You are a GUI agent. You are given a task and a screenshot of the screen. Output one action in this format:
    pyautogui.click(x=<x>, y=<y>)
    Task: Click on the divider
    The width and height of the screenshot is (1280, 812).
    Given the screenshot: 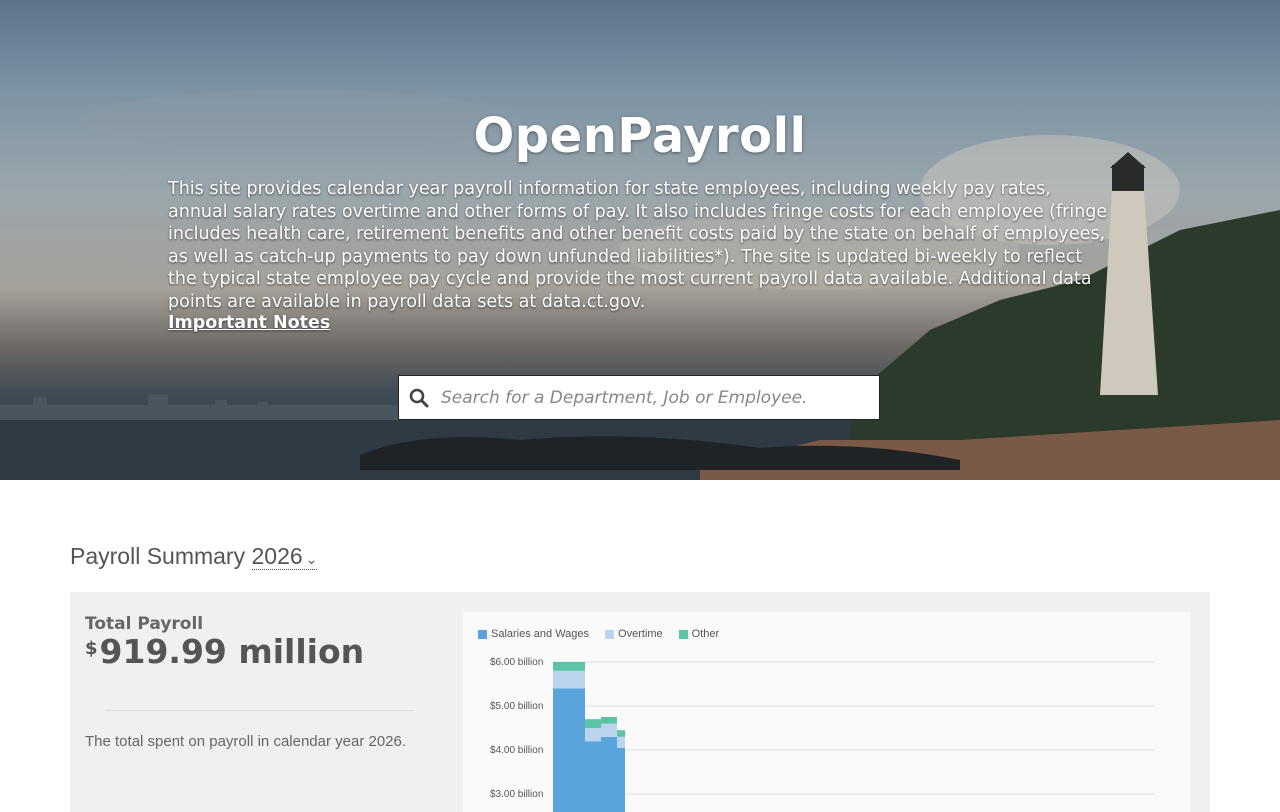 What is the action you would take?
    pyautogui.click(x=259, y=710)
    